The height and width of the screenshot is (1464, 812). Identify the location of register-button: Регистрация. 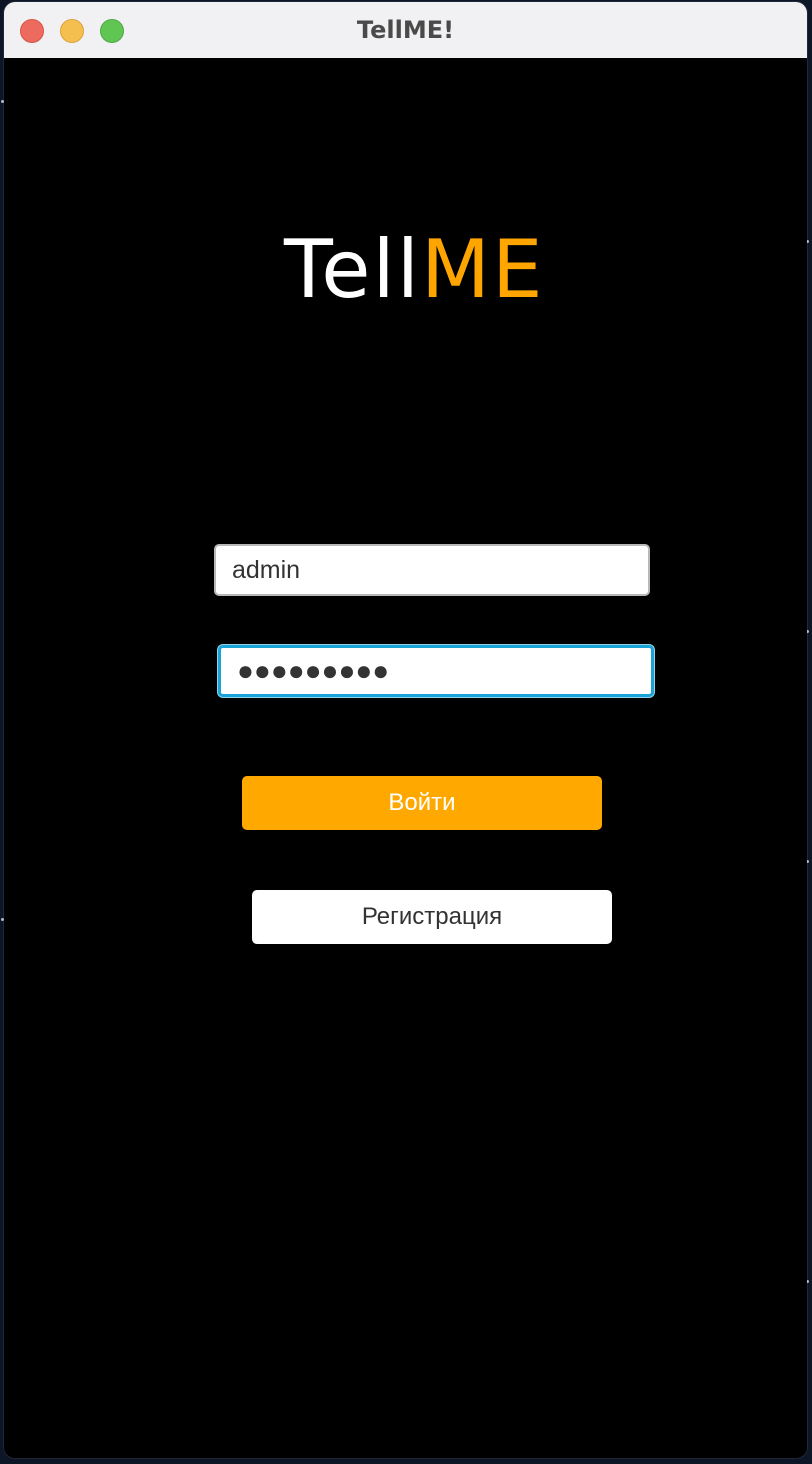
(432, 917).